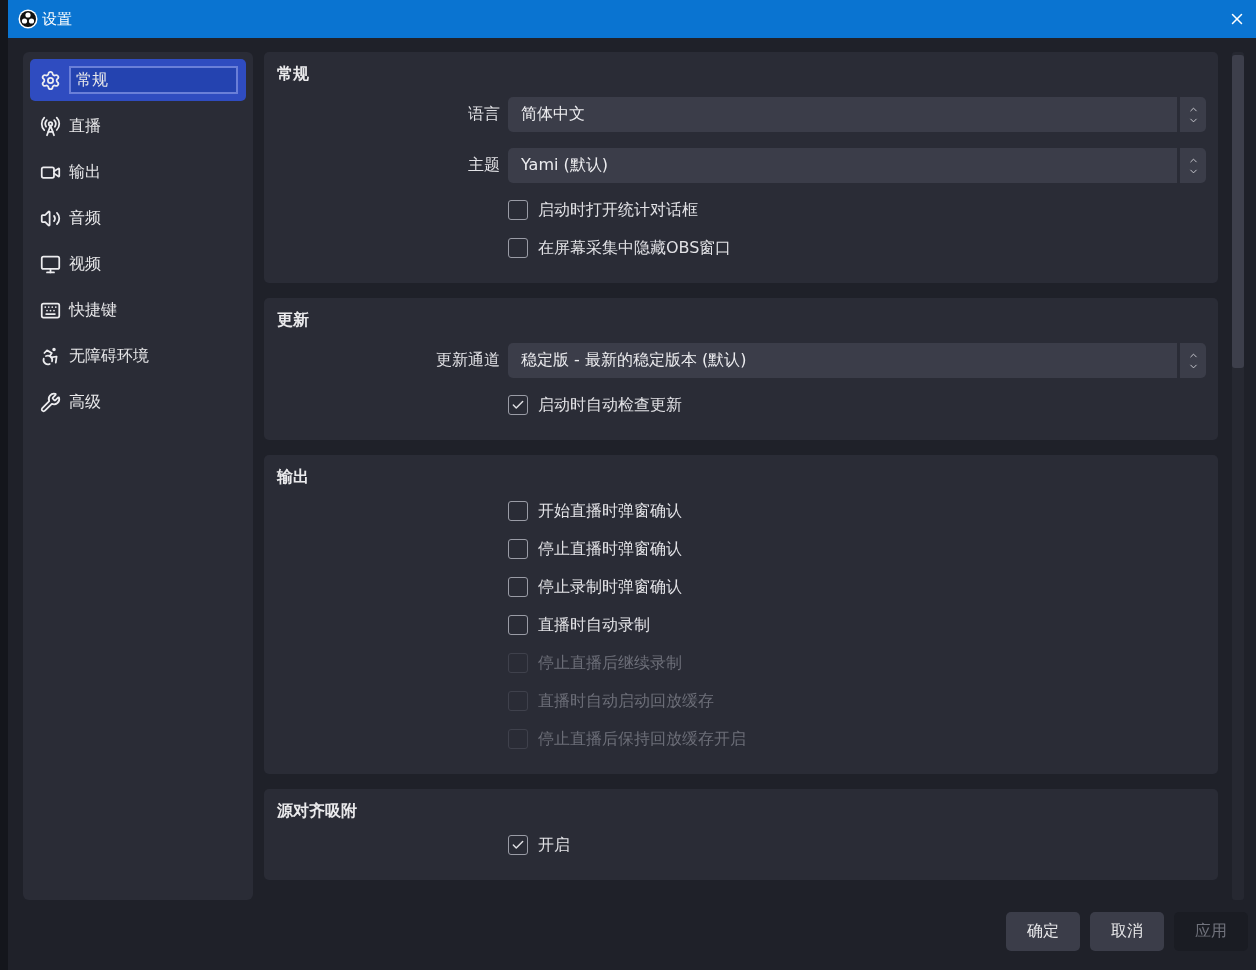 This screenshot has height=970, width=1256. I want to click on checkbox-label: 启动时自动检查更新, so click(610, 405).